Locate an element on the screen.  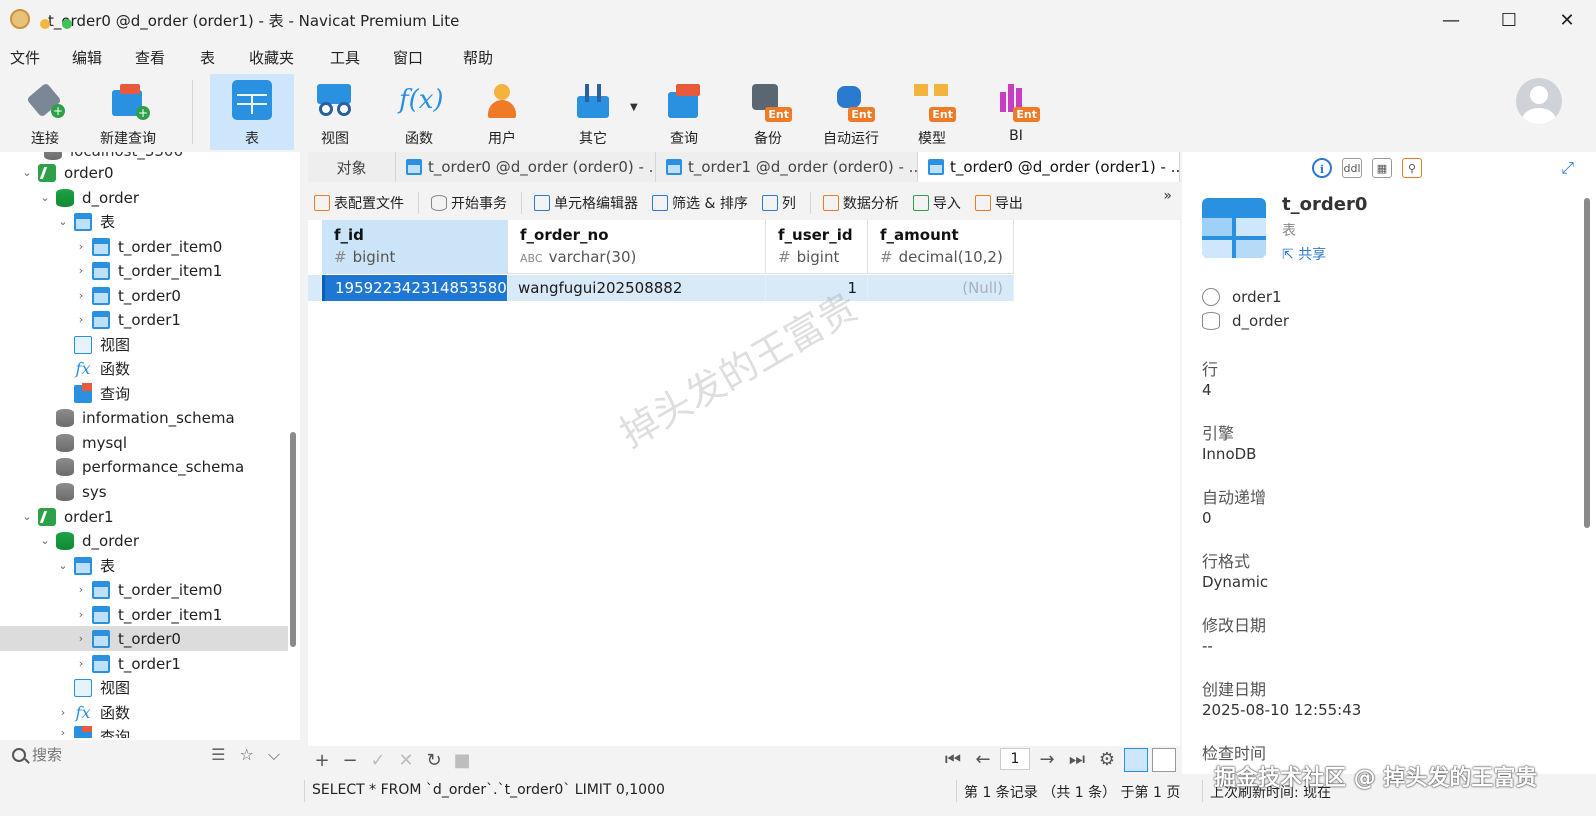
column-header-f_amount: f_amount # decimal(10,2) is located at coordinates (941, 247).